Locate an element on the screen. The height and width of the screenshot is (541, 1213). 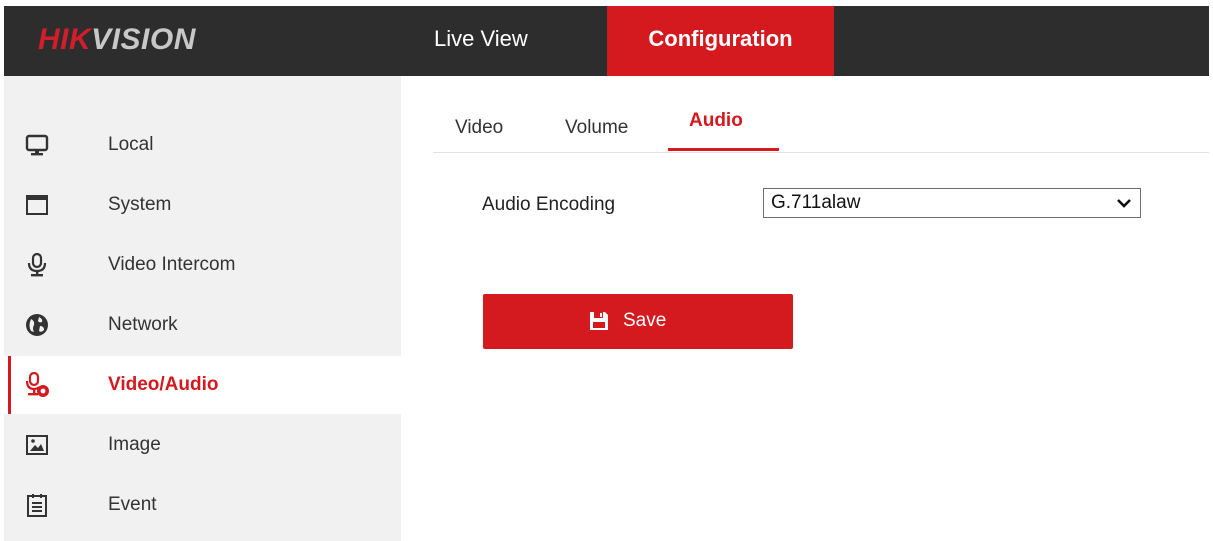
audio-encoding-select: G.711alaw is located at coordinates (952, 203).